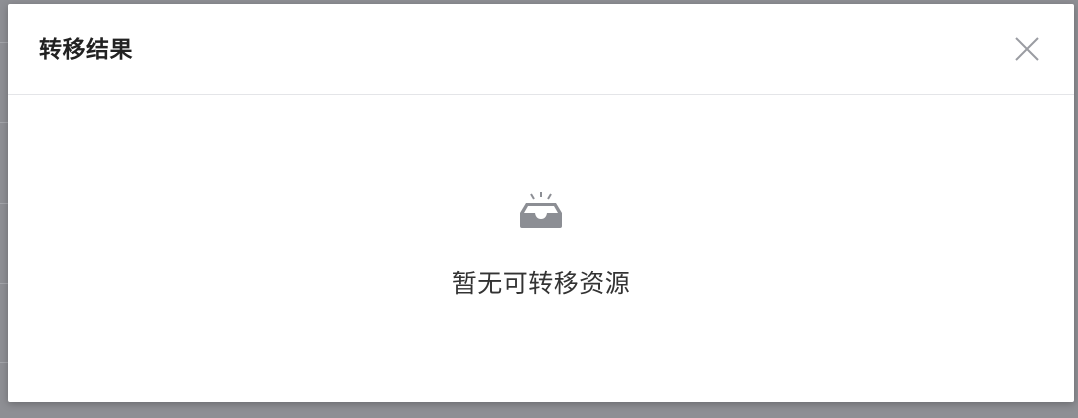 This screenshot has width=1078, height=418. I want to click on empty-message: 暂无可转移资源, so click(541, 283).